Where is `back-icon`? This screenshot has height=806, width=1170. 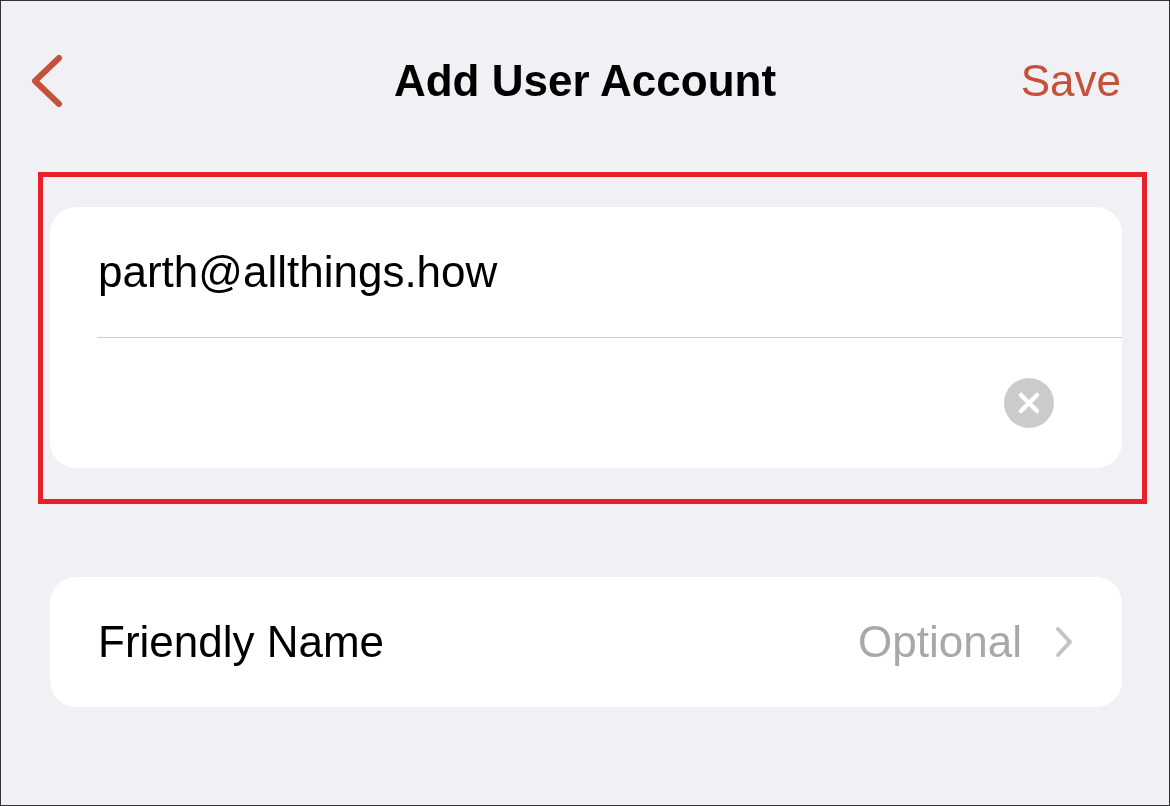 back-icon is located at coordinates (47, 81).